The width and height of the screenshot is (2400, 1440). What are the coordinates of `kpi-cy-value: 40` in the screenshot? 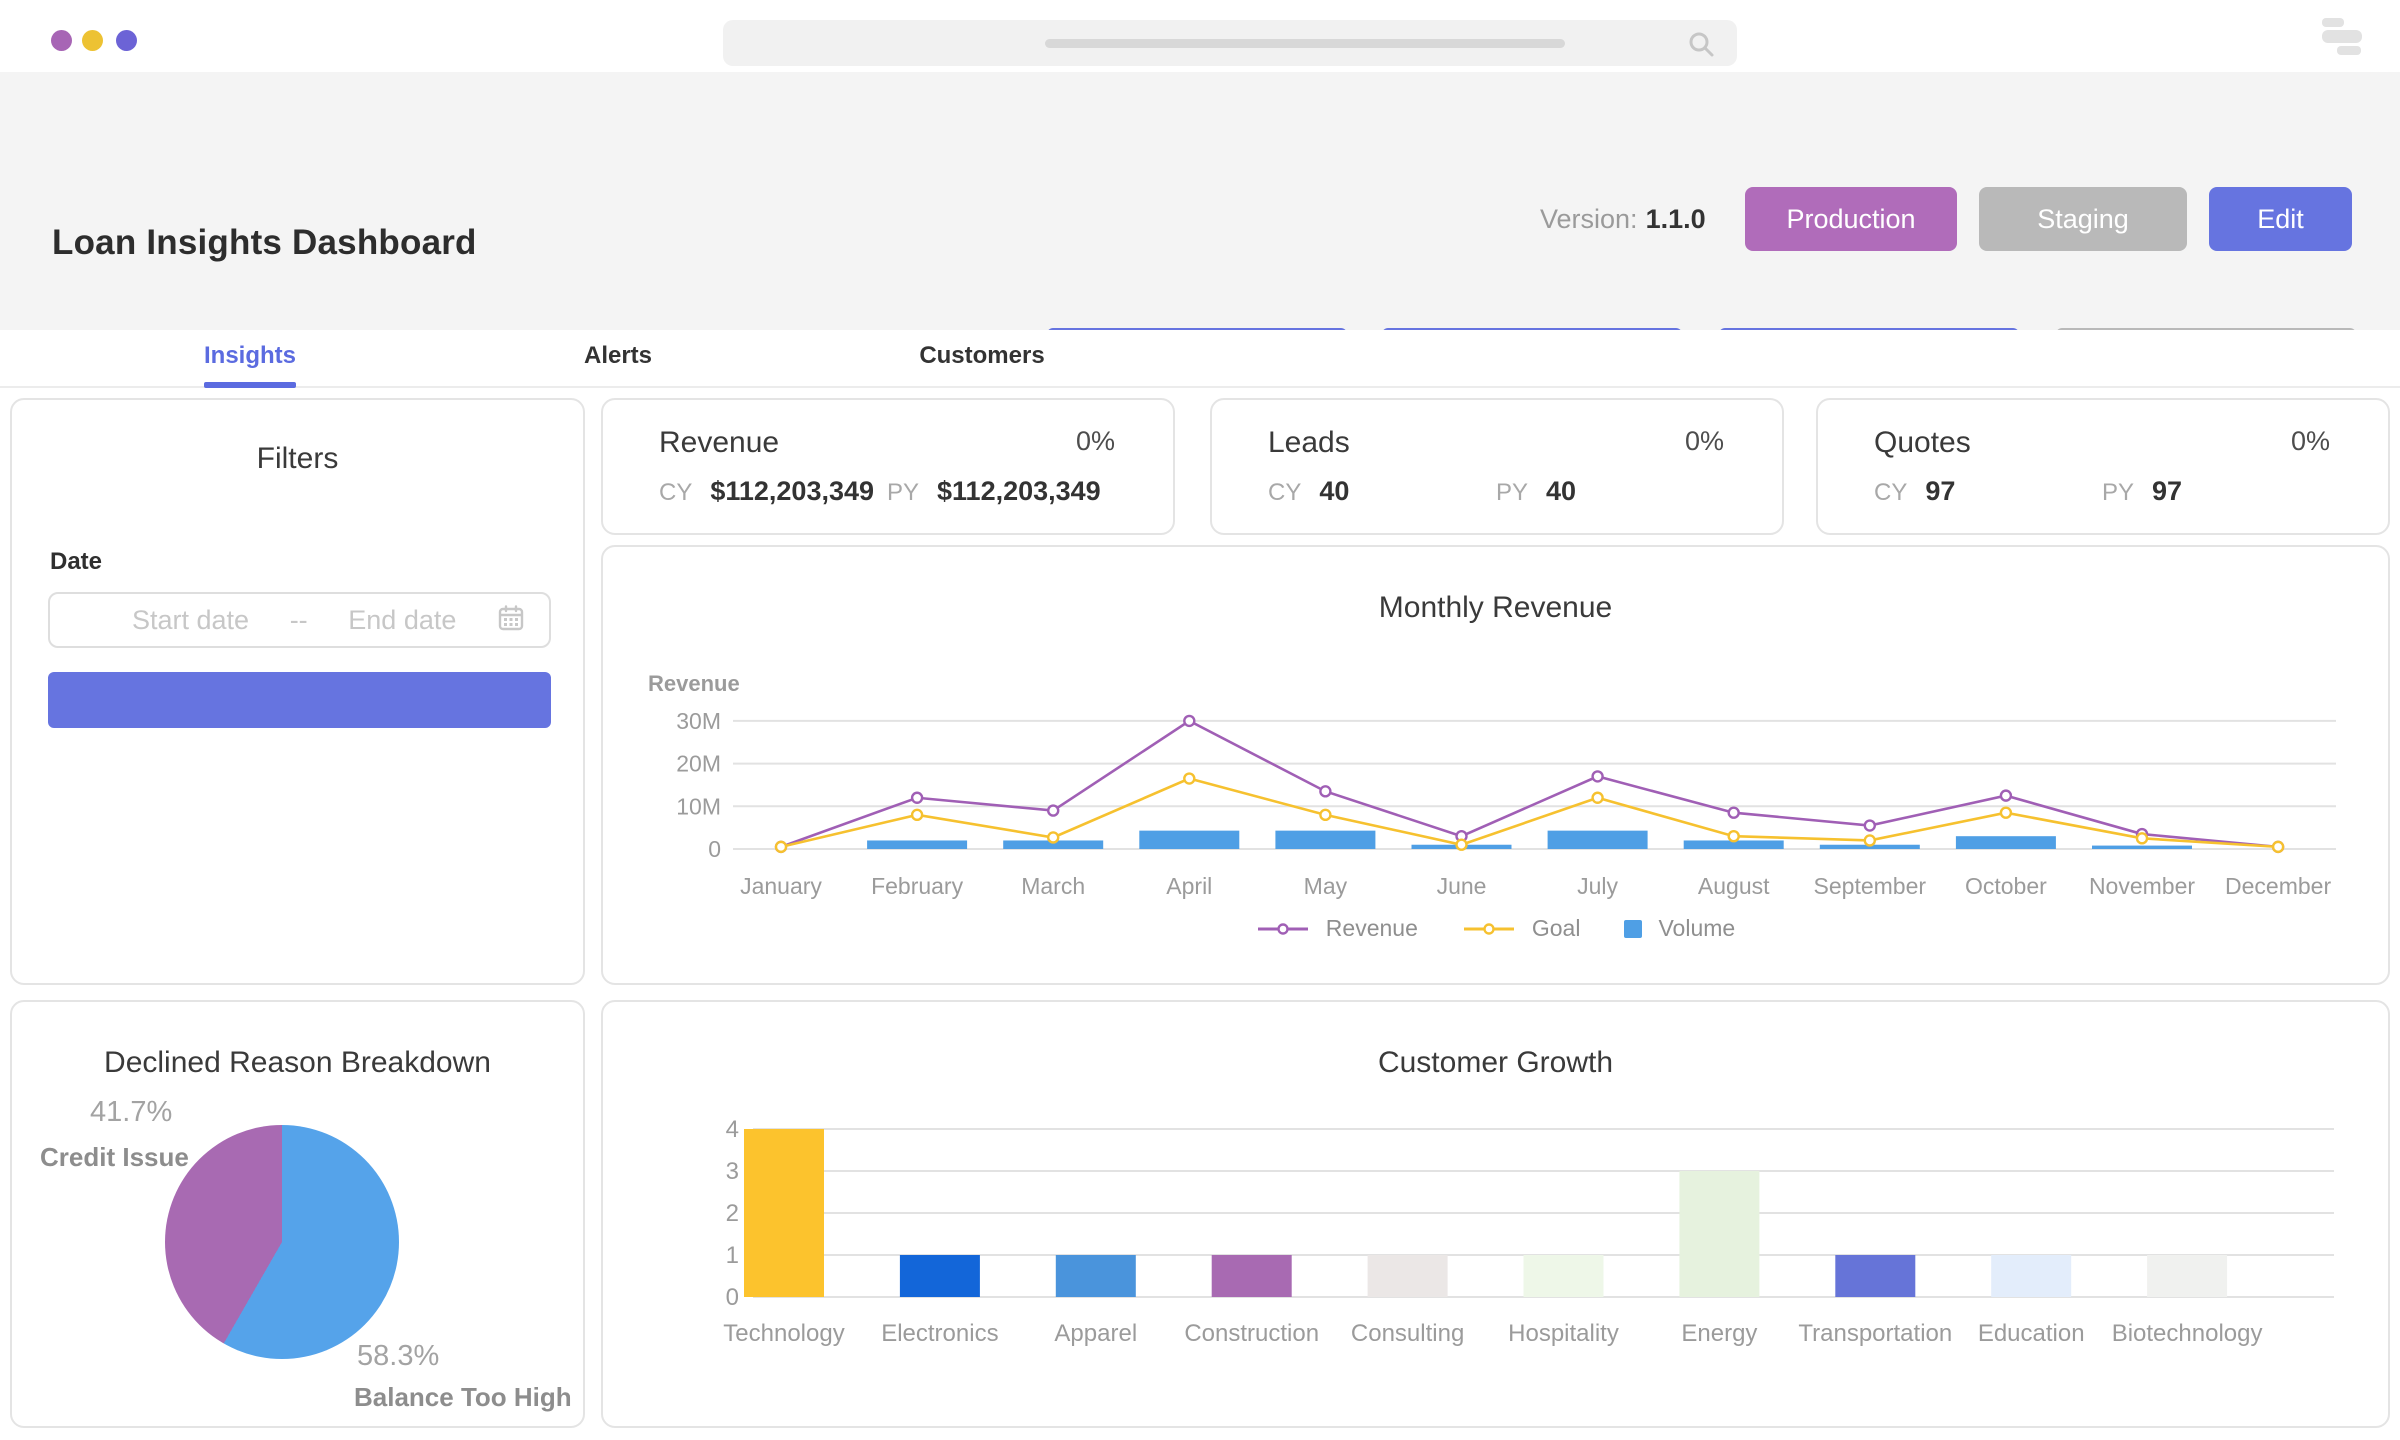 It's located at (1334, 491).